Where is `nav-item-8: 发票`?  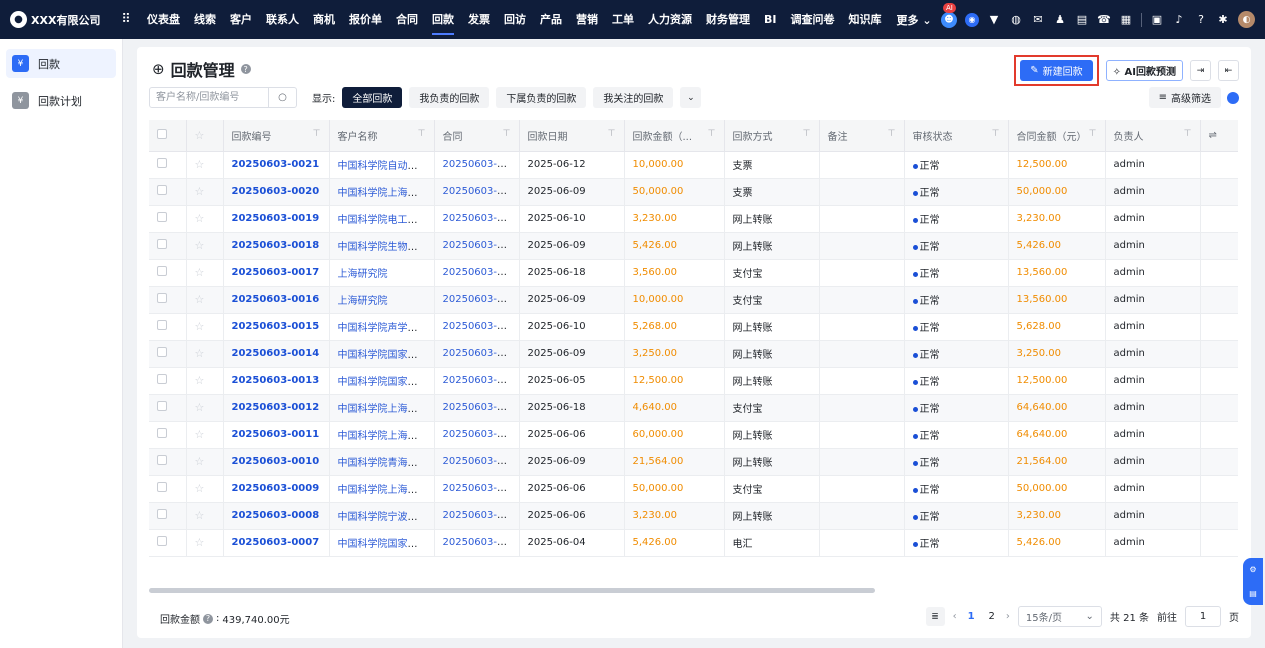
nav-item-8: 发票 is located at coordinates (479, 19).